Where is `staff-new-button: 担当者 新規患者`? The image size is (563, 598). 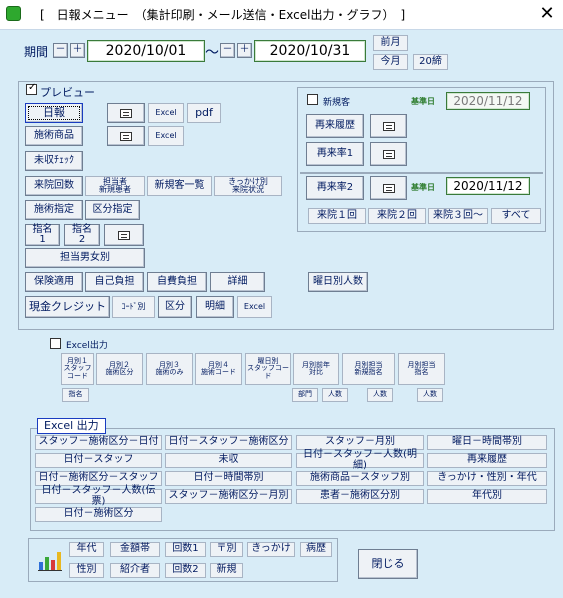 staff-new-button: 担当者 新規患者 is located at coordinates (115, 186).